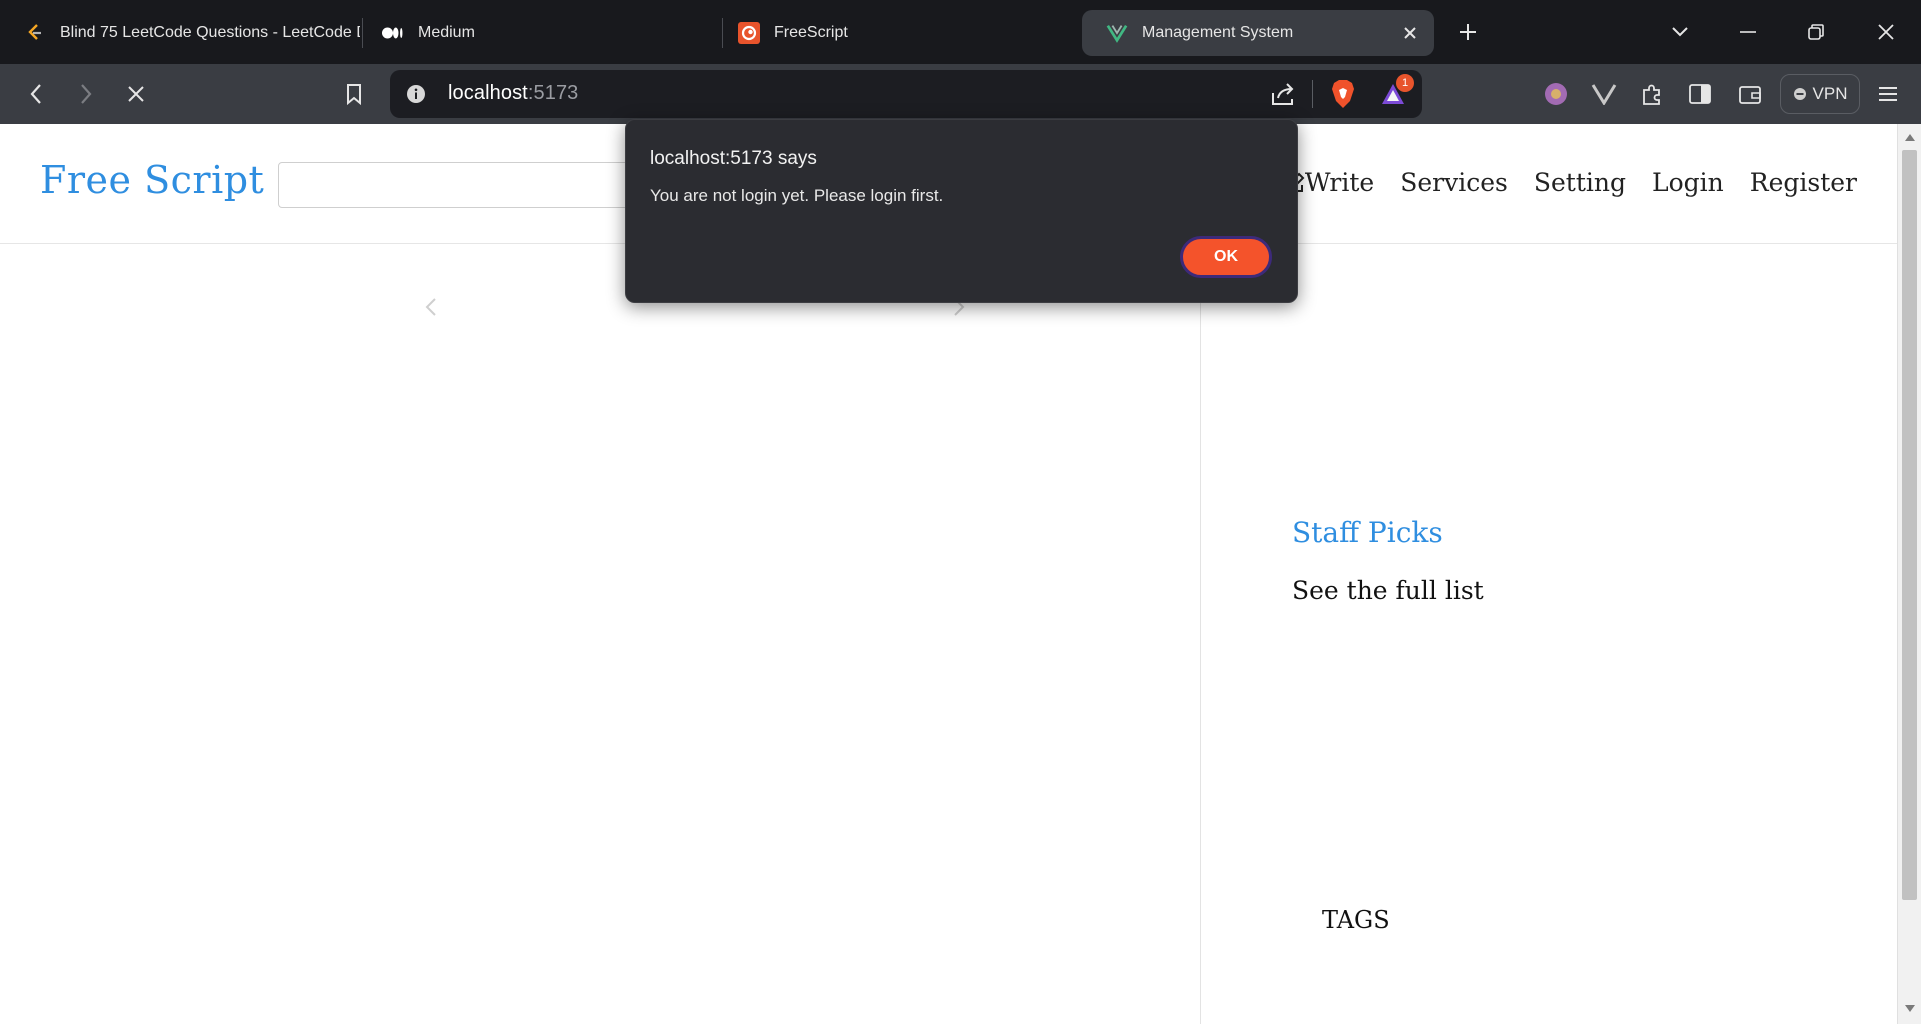  Describe the element at coordinates (1367, 532) in the screenshot. I see `staff-picks-heading: Staff Picks` at that location.